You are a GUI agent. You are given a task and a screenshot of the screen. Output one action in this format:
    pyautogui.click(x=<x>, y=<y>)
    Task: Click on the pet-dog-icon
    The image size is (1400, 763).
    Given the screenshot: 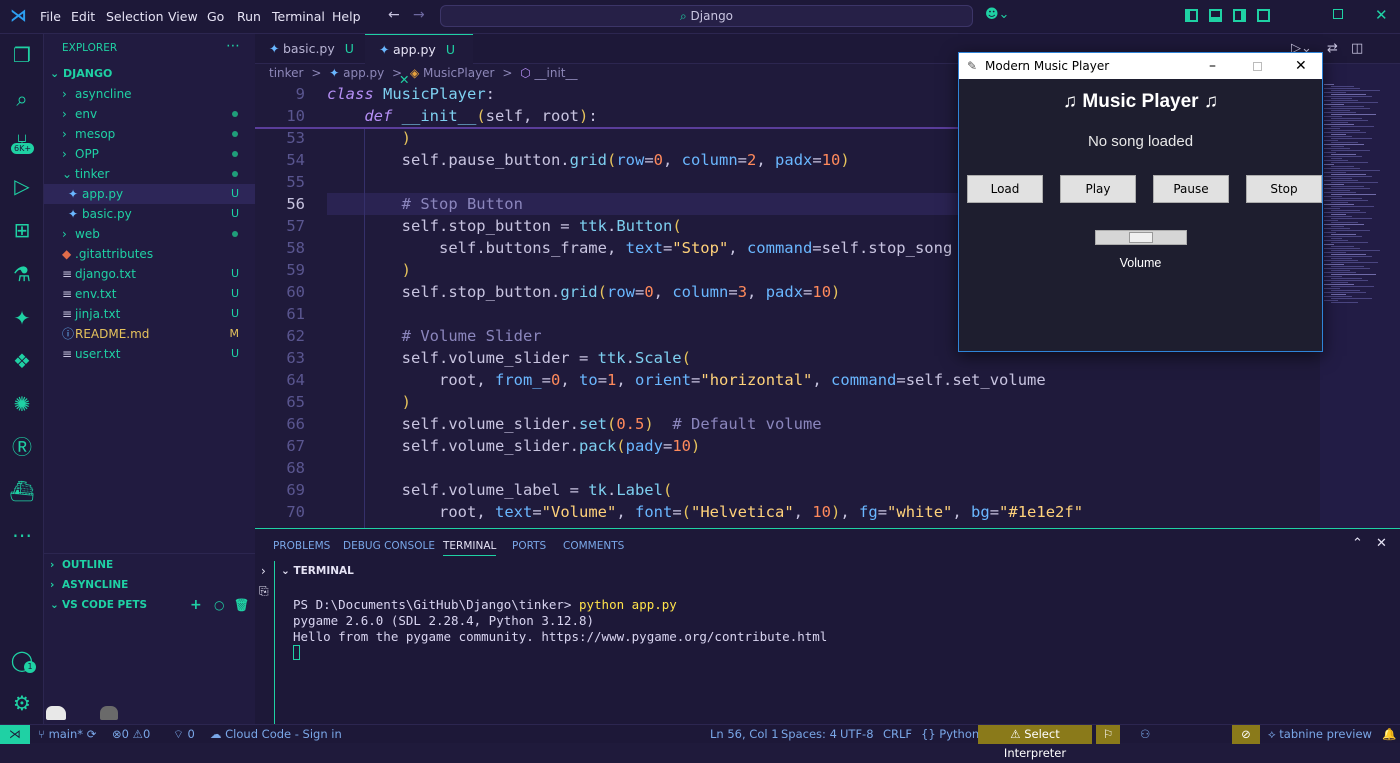 What is the action you would take?
    pyautogui.click(x=56, y=713)
    